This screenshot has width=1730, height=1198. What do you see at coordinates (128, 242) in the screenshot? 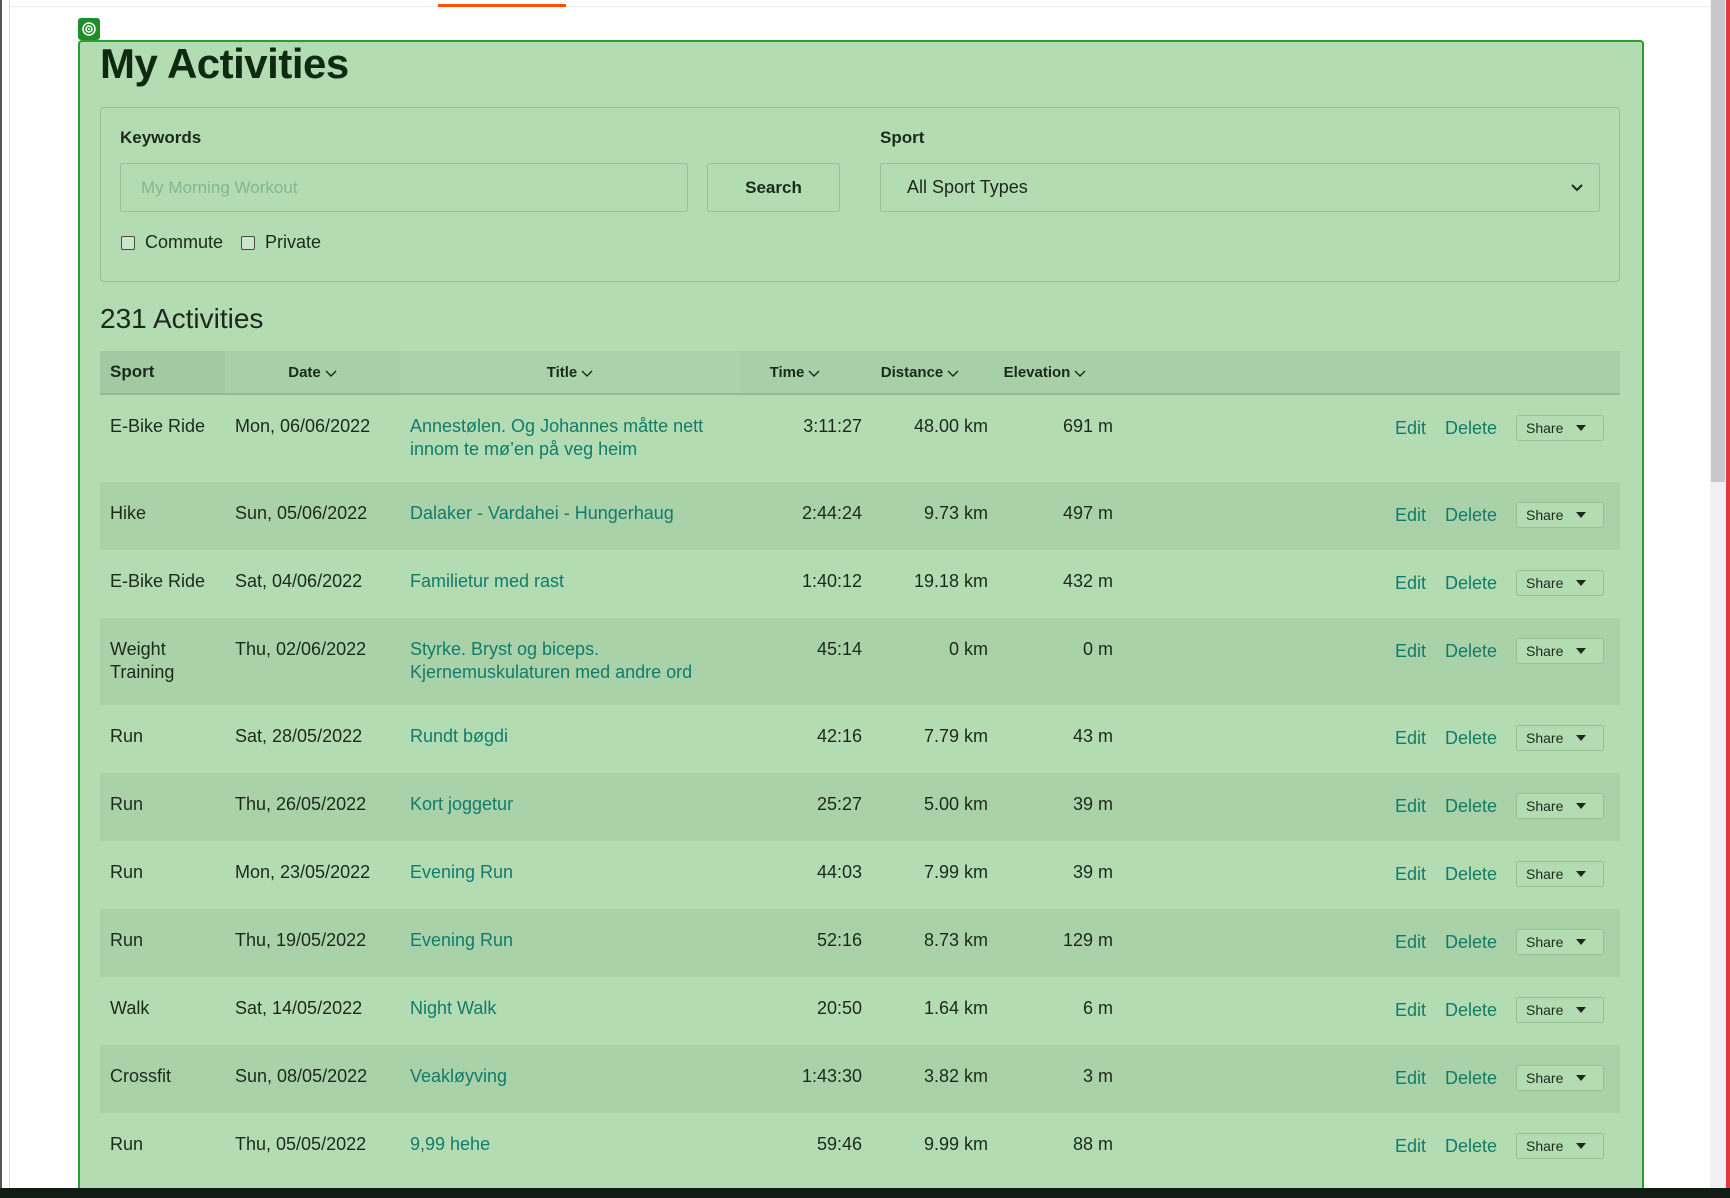
I see `commute-checkbox` at bounding box center [128, 242].